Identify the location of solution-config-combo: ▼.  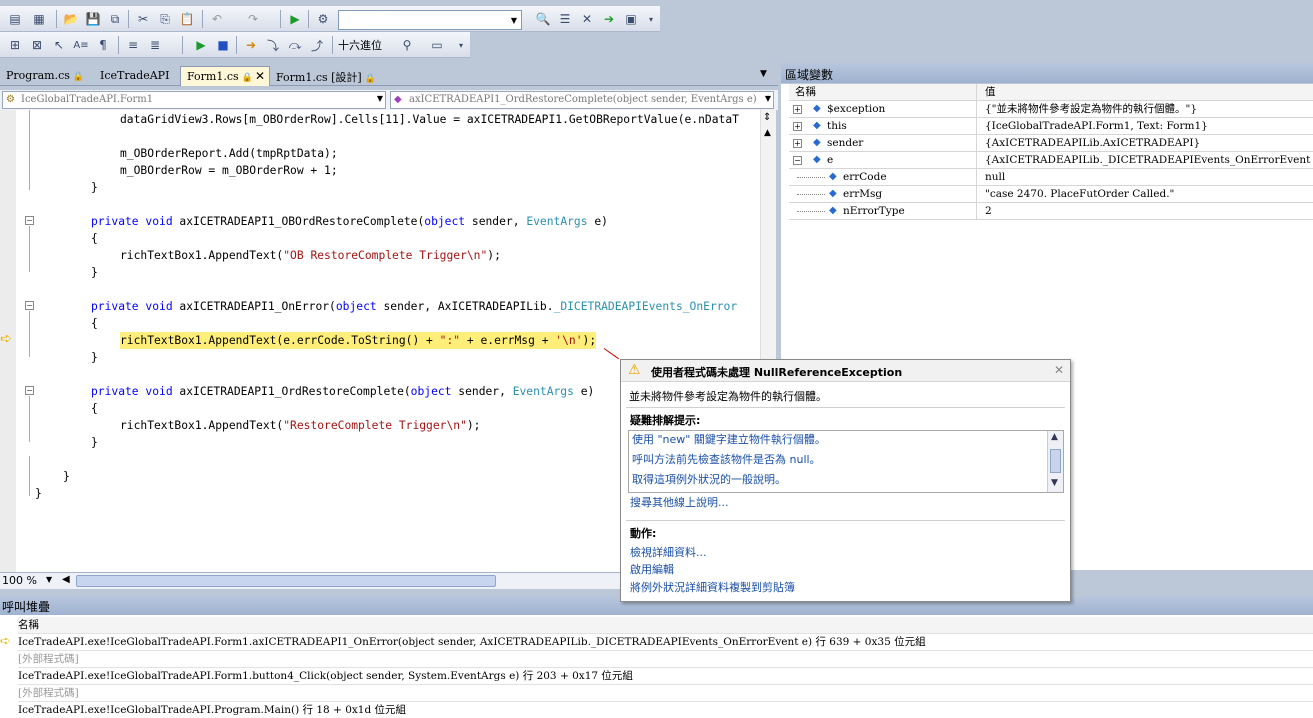
(430, 20).